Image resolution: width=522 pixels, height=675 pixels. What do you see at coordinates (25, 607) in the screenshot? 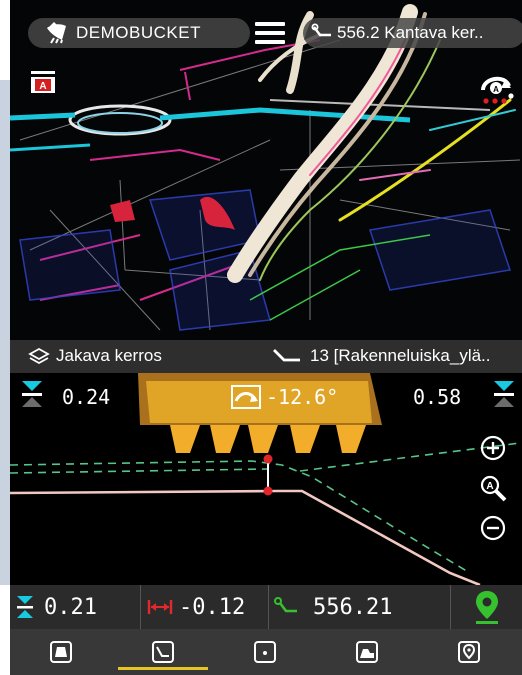
I see `depth-icon` at bounding box center [25, 607].